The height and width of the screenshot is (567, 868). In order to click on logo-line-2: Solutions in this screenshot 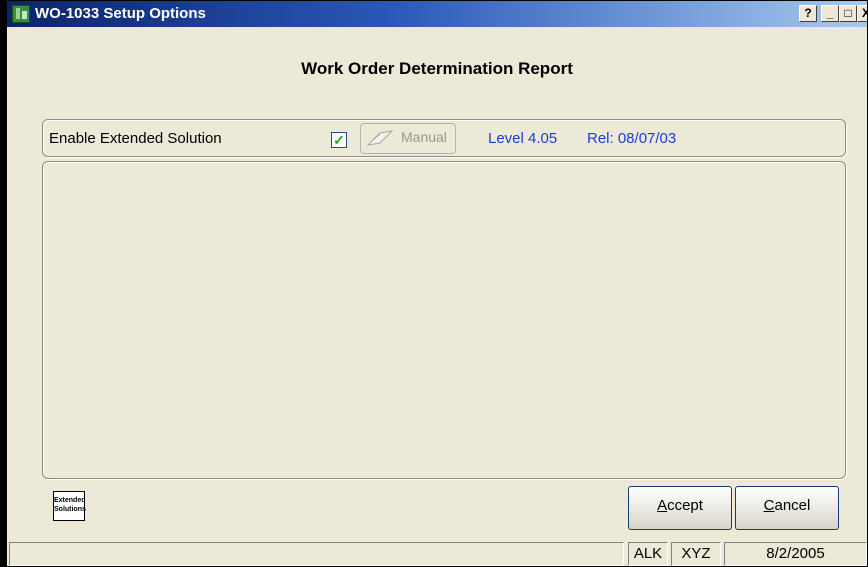, I will do `click(70, 509)`.